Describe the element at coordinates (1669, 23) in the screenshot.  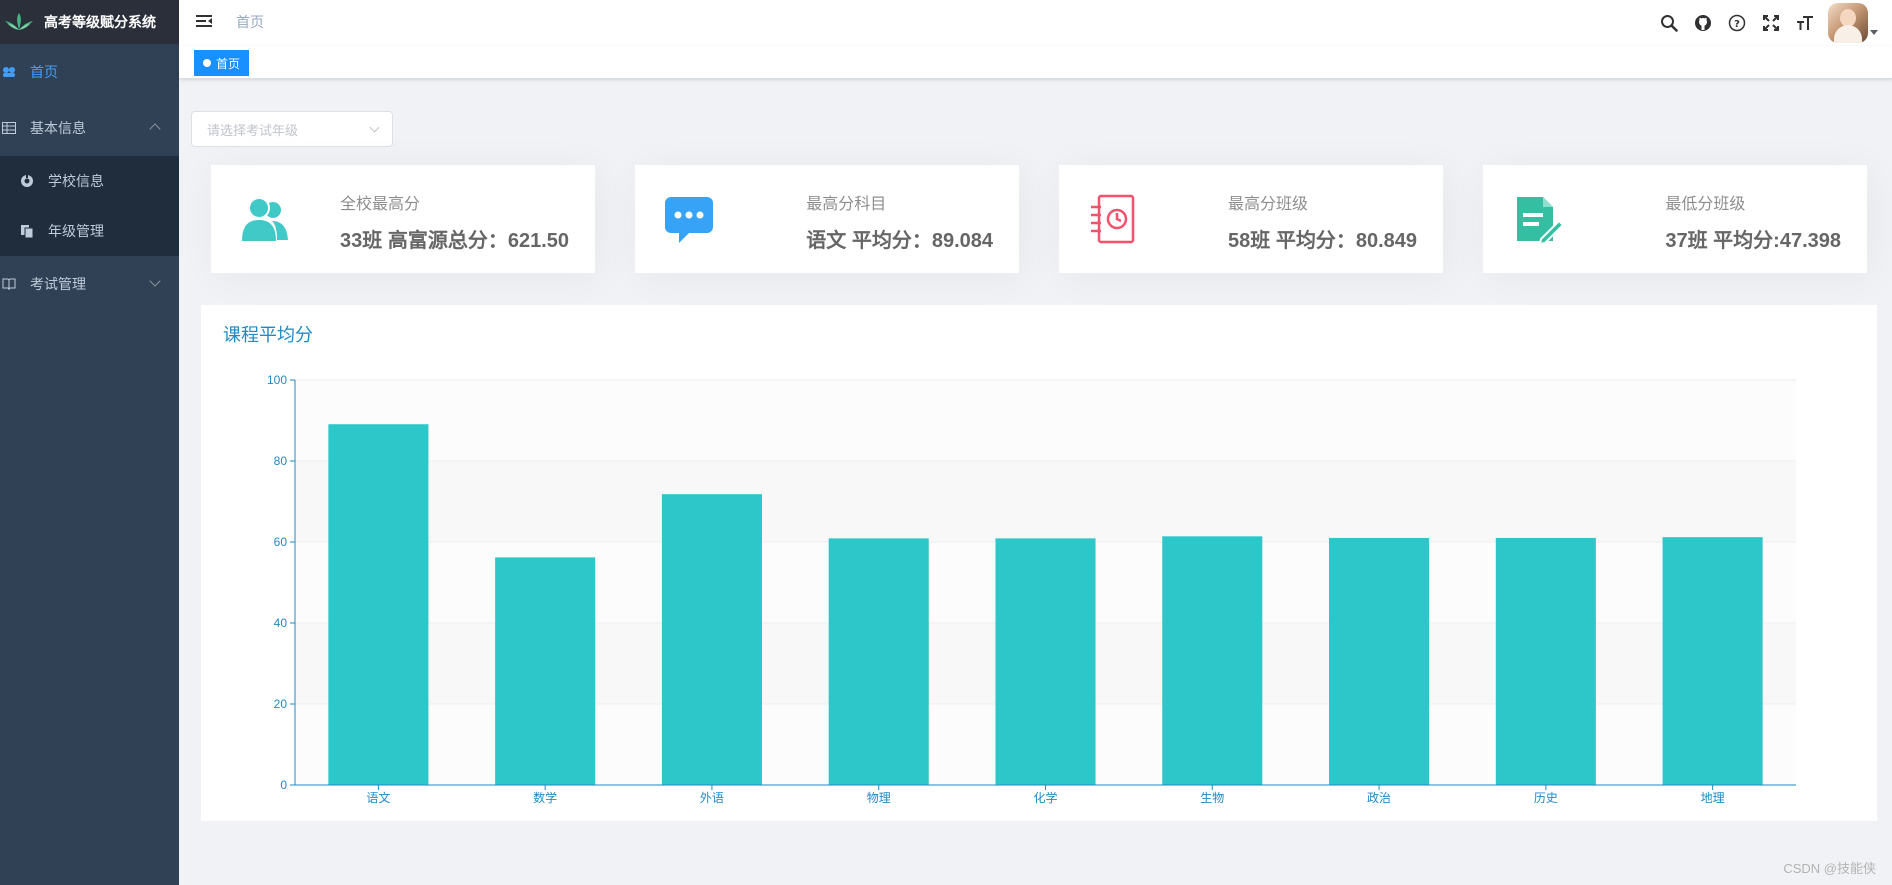
I see `search-icon` at that location.